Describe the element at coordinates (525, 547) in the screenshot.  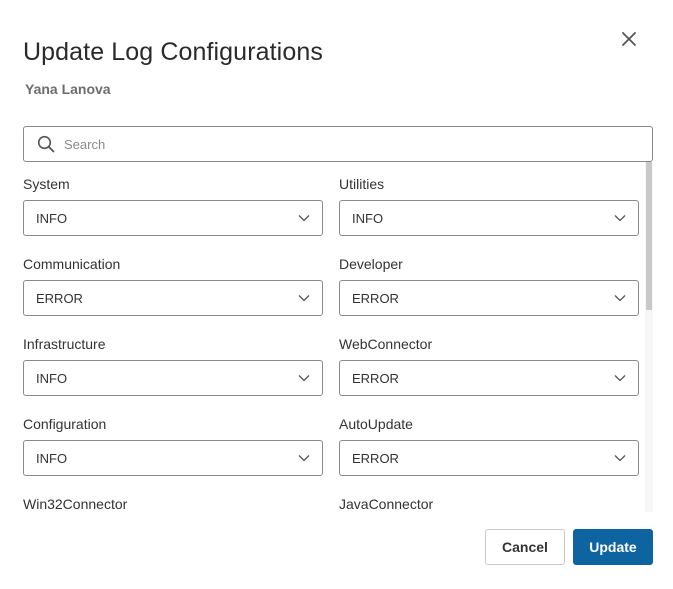
I see `cancel-button: Cancel` at that location.